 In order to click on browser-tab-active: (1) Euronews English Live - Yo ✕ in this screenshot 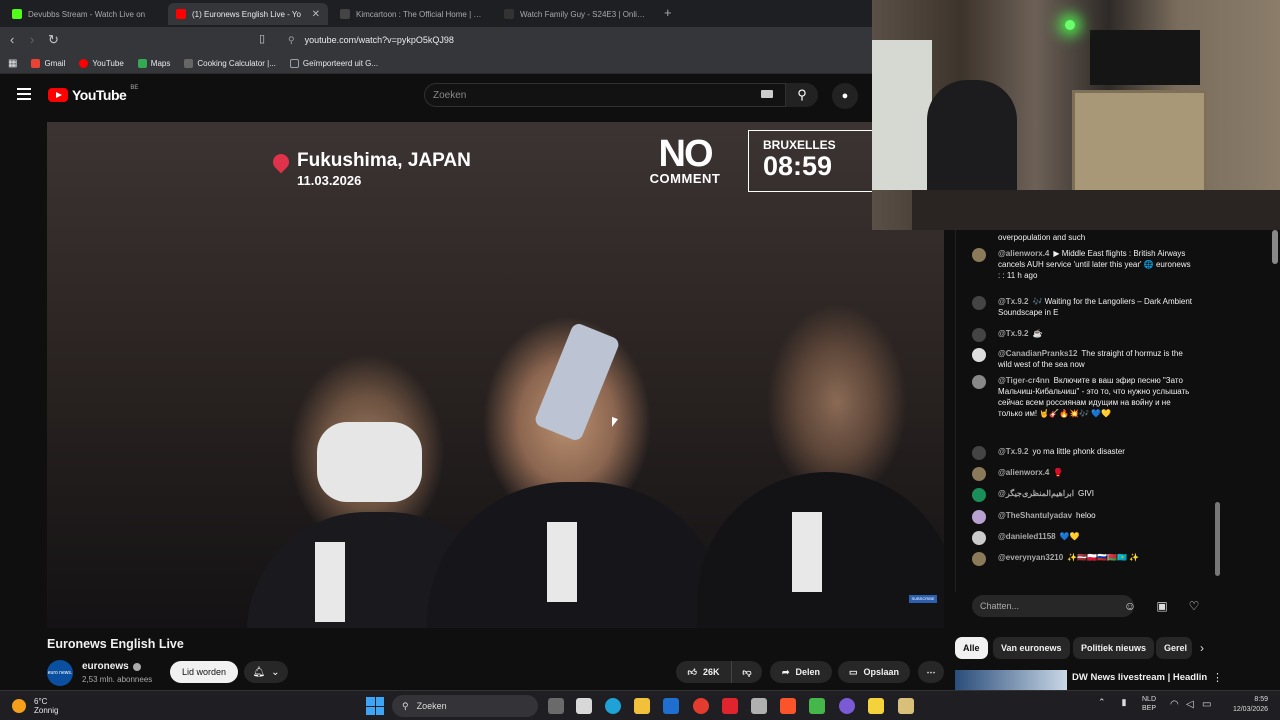, I will do `click(248, 14)`.